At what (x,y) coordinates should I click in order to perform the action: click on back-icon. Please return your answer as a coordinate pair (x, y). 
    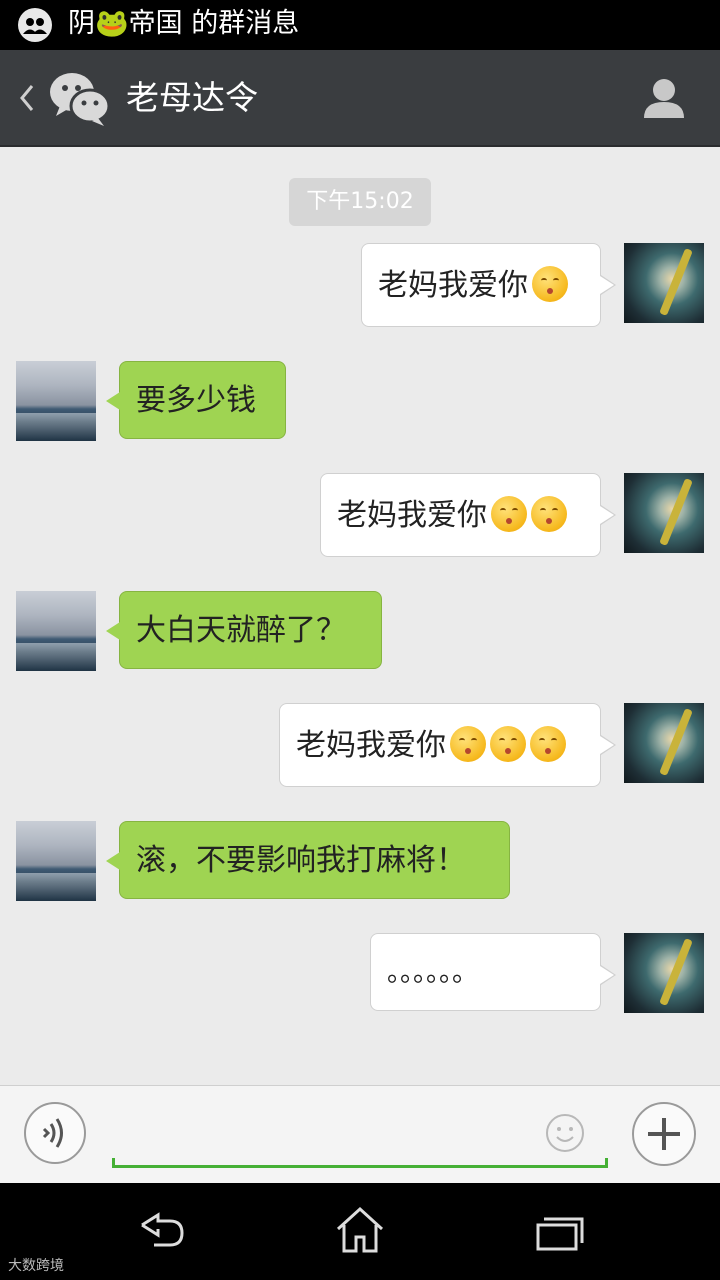
    Looking at the image, I should click on (28, 98).